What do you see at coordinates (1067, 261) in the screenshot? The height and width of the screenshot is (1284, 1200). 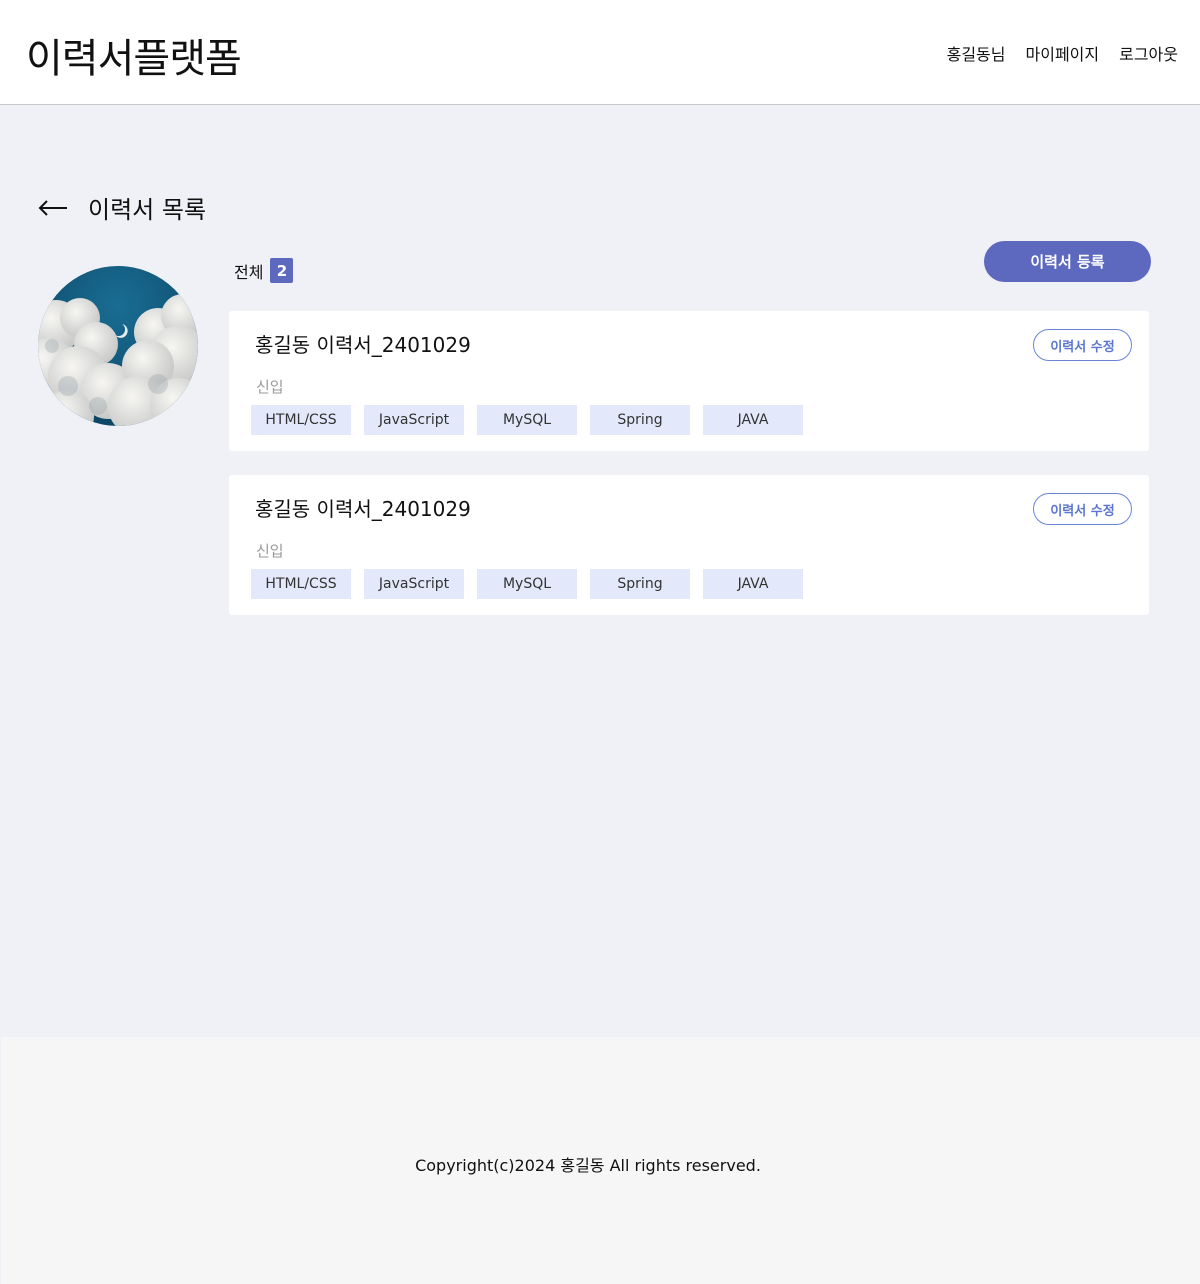 I see `register-resume-button: 이력서 등록` at bounding box center [1067, 261].